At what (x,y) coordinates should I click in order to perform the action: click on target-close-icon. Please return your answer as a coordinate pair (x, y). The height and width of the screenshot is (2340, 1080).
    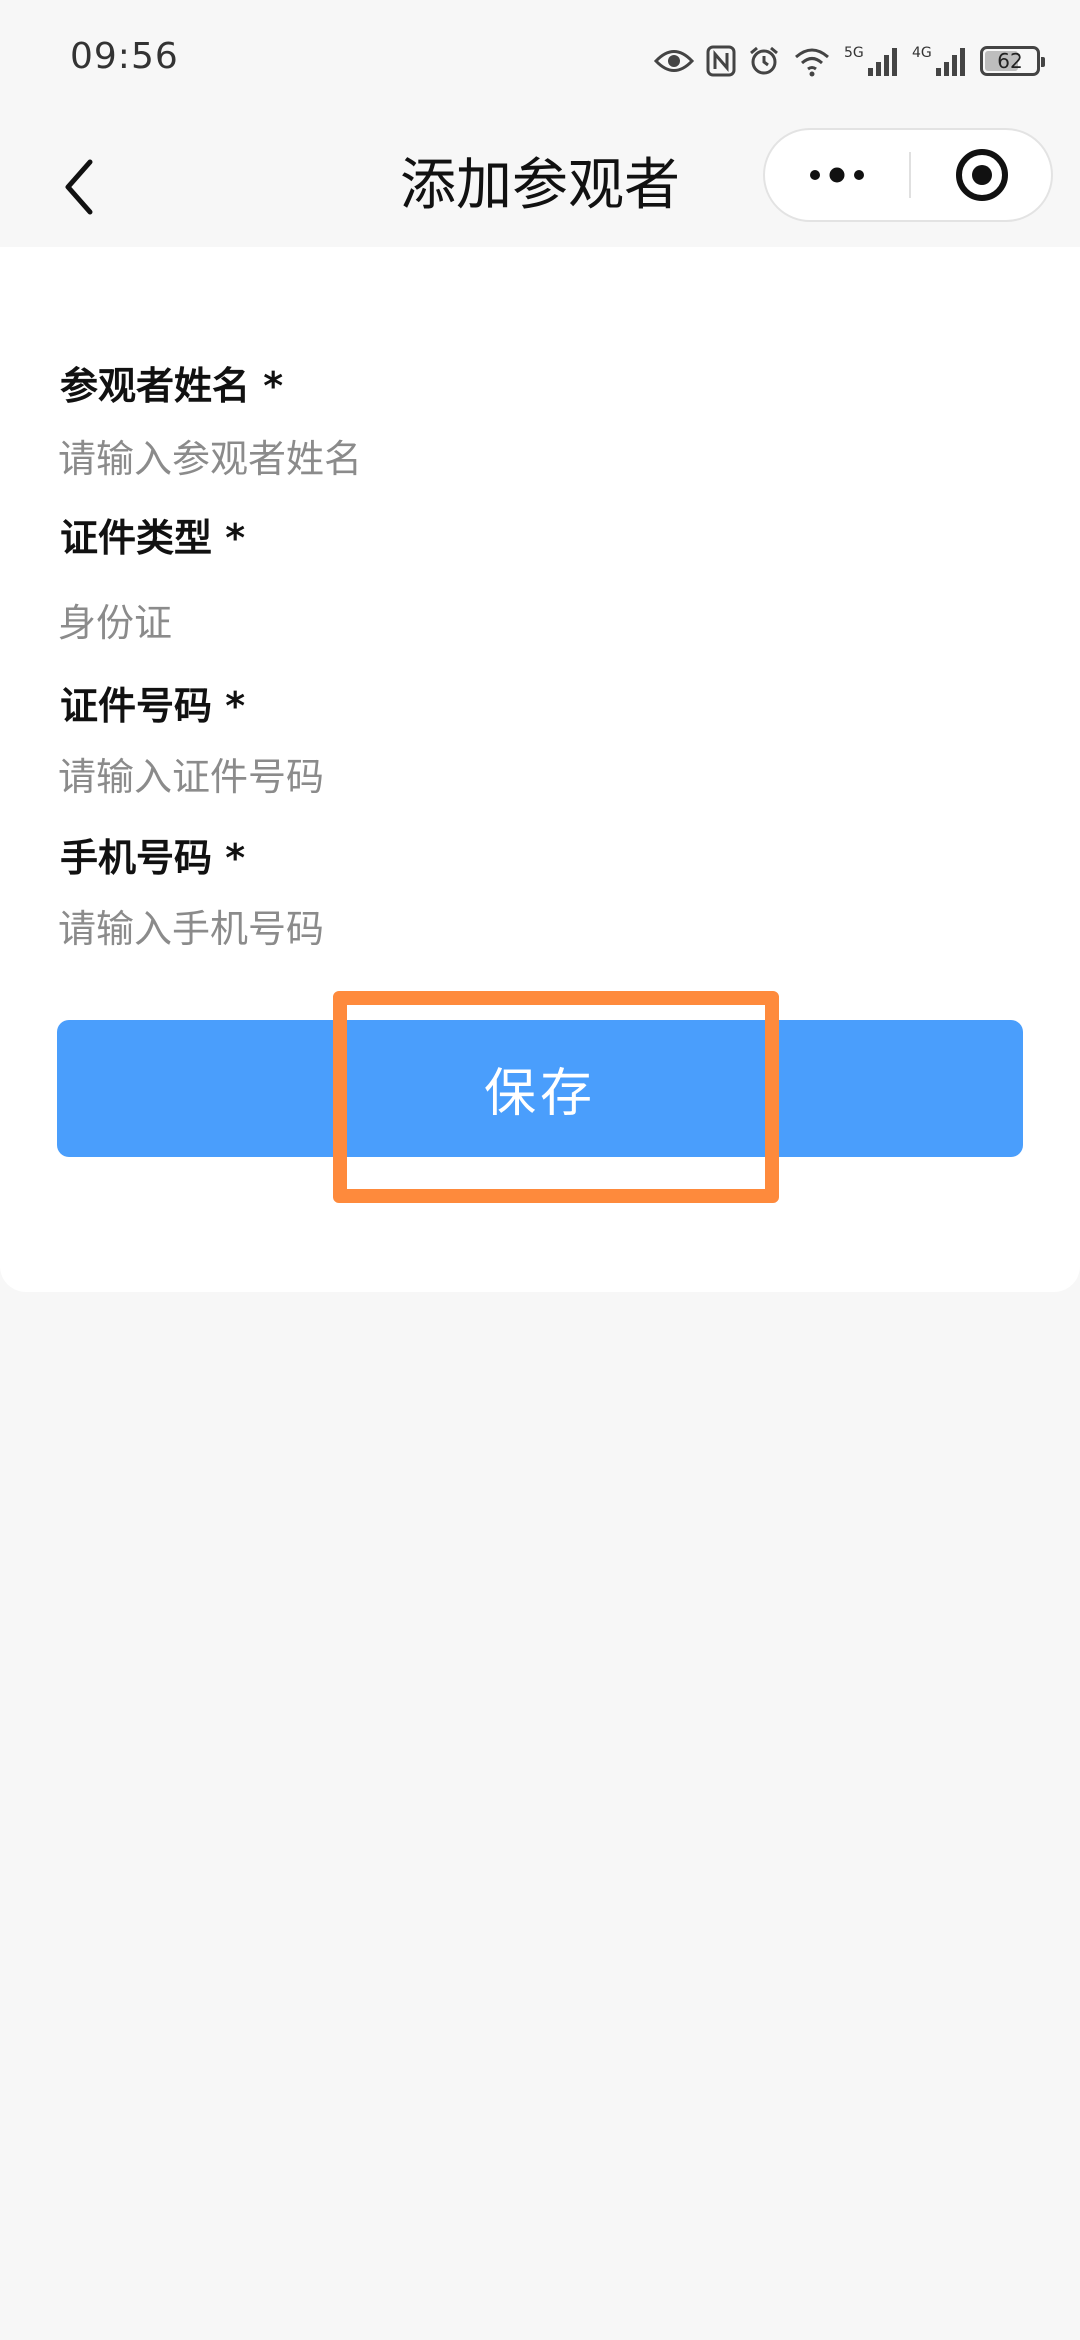
    Looking at the image, I should click on (982, 175).